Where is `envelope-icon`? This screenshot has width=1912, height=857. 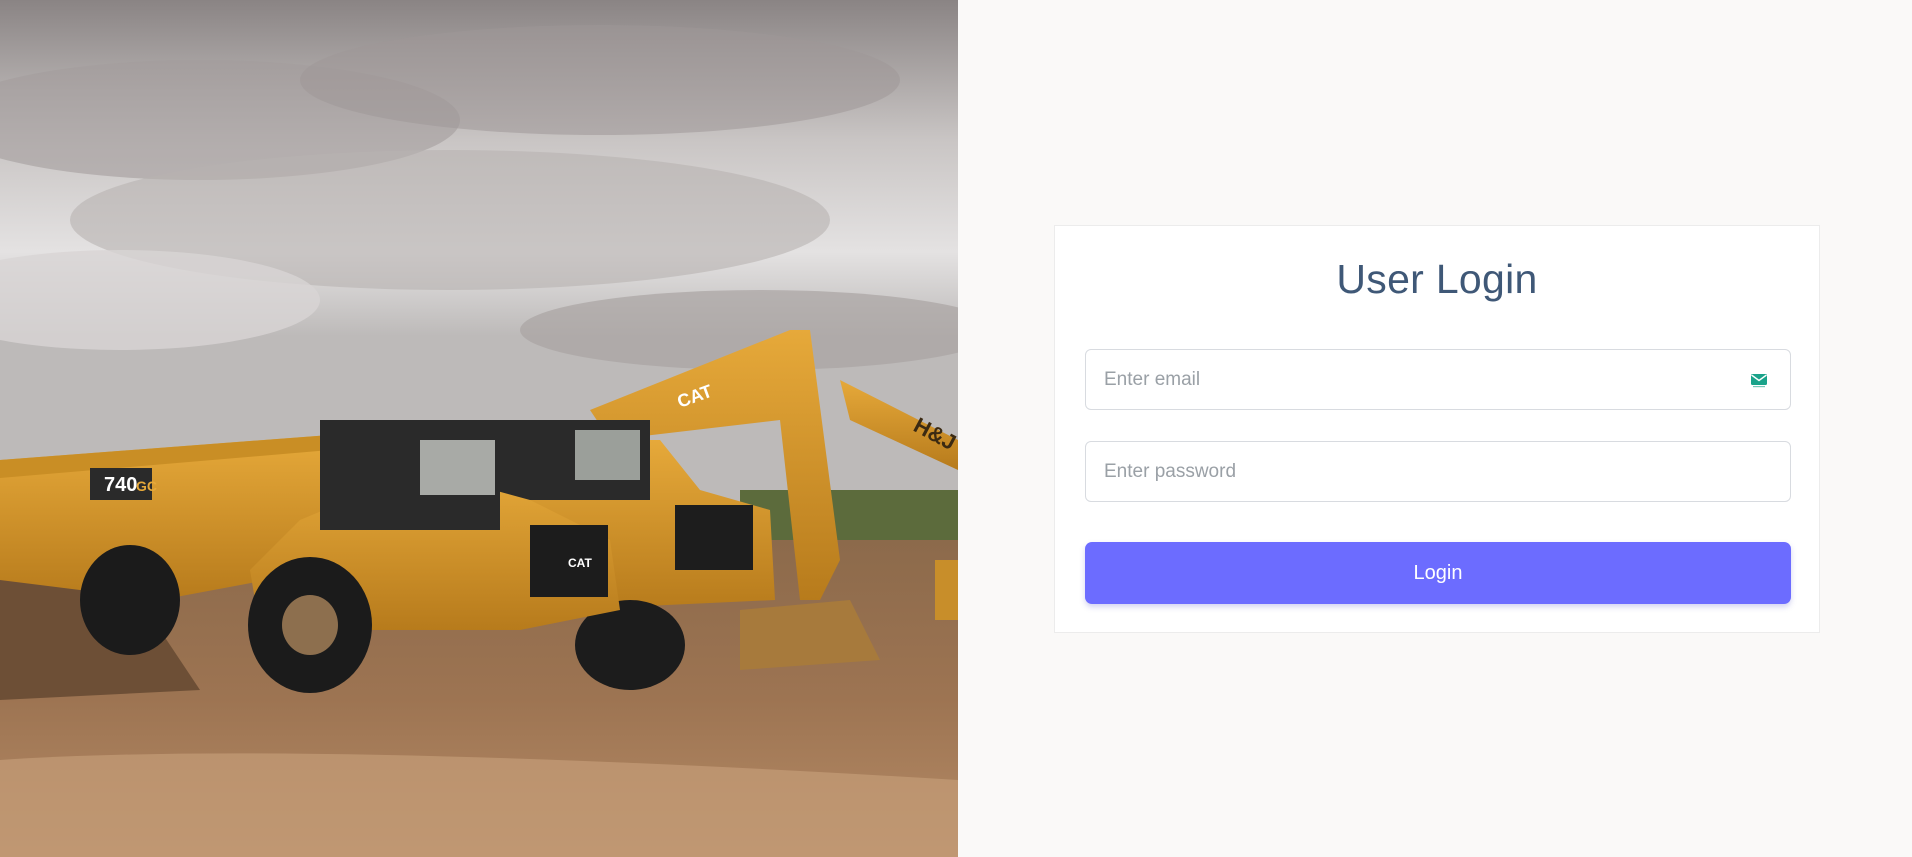
envelope-icon is located at coordinates (1759, 381).